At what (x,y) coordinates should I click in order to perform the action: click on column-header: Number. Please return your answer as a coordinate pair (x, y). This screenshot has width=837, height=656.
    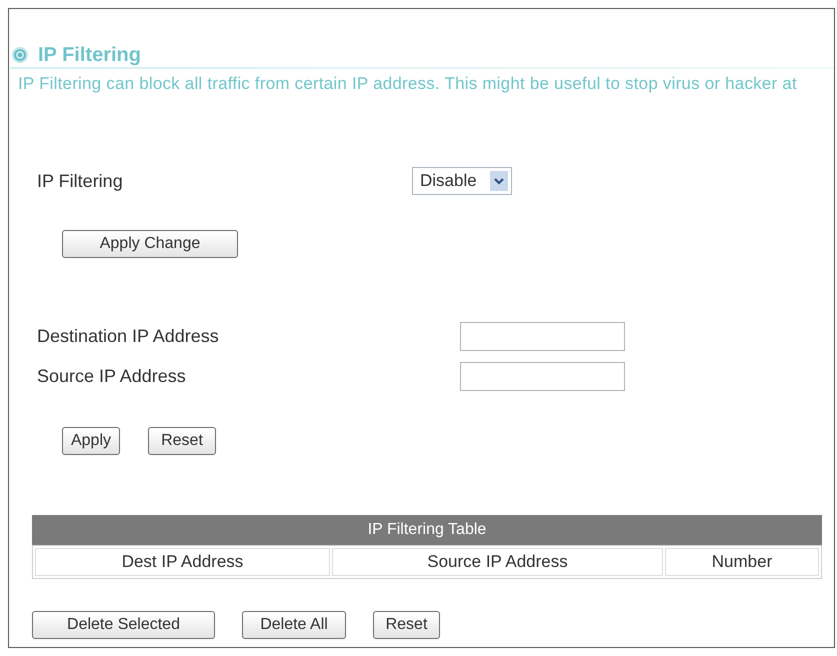
    Looking at the image, I should click on (742, 562).